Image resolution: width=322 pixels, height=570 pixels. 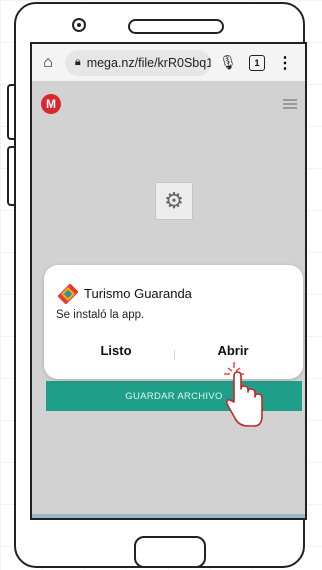 I want to click on tabs-icon: 1, so click(x=257, y=62).